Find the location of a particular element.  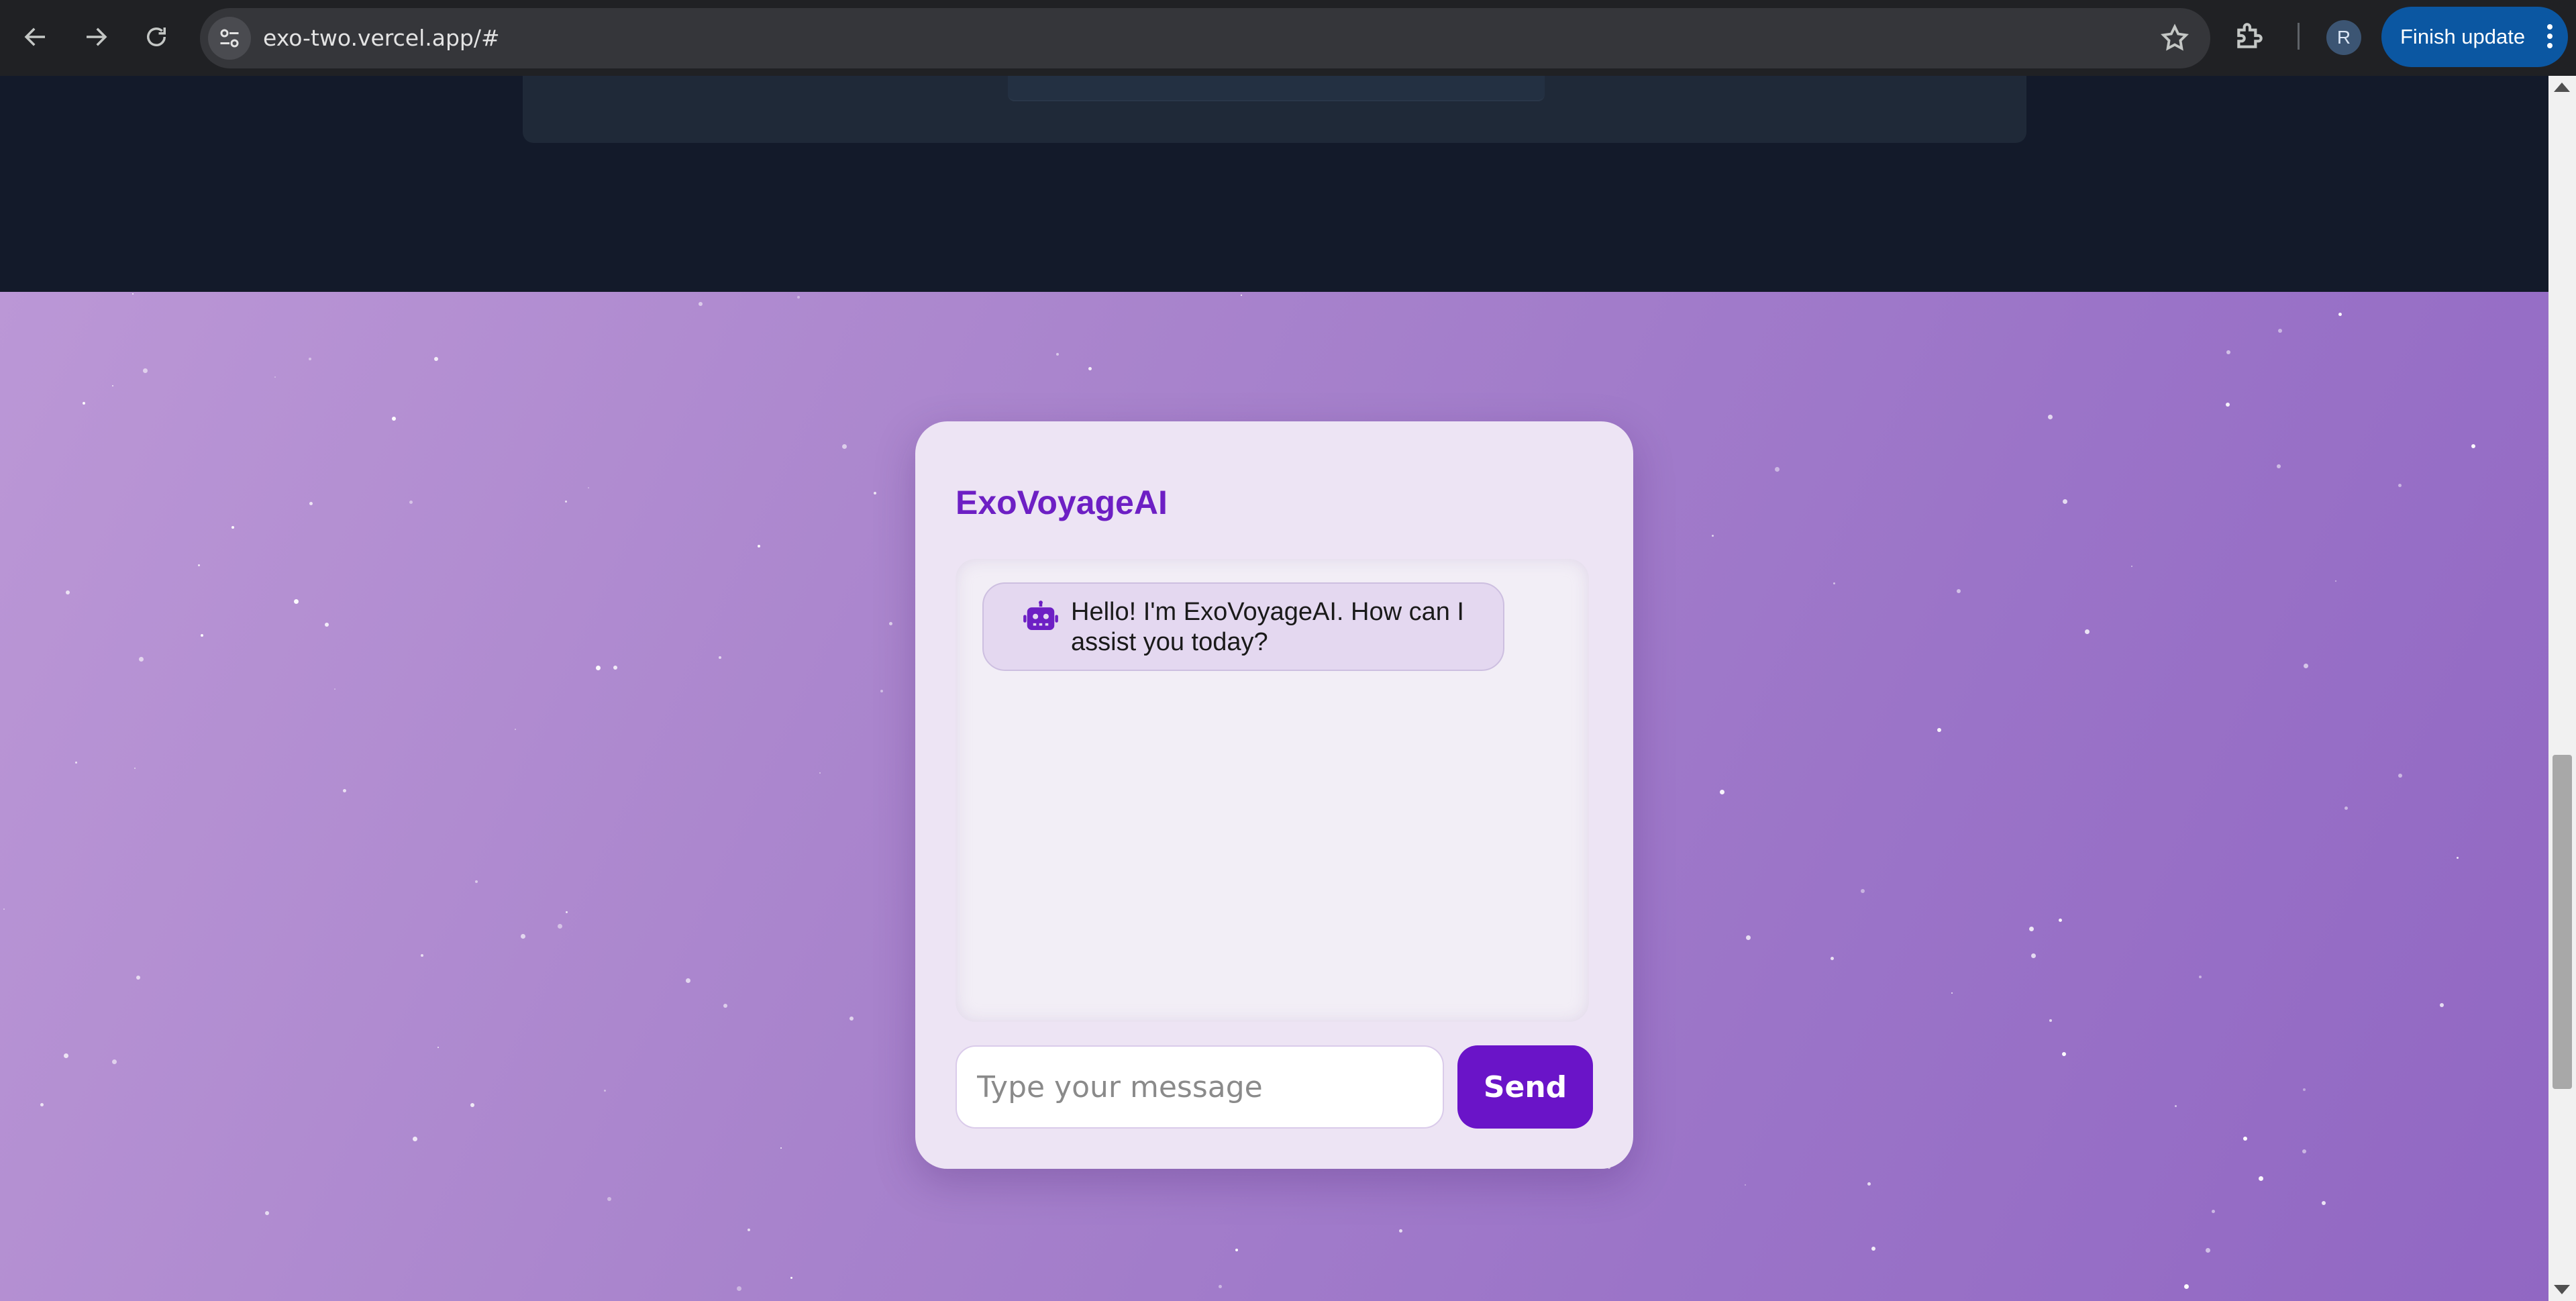

tune-icon is located at coordinates (229, 38).